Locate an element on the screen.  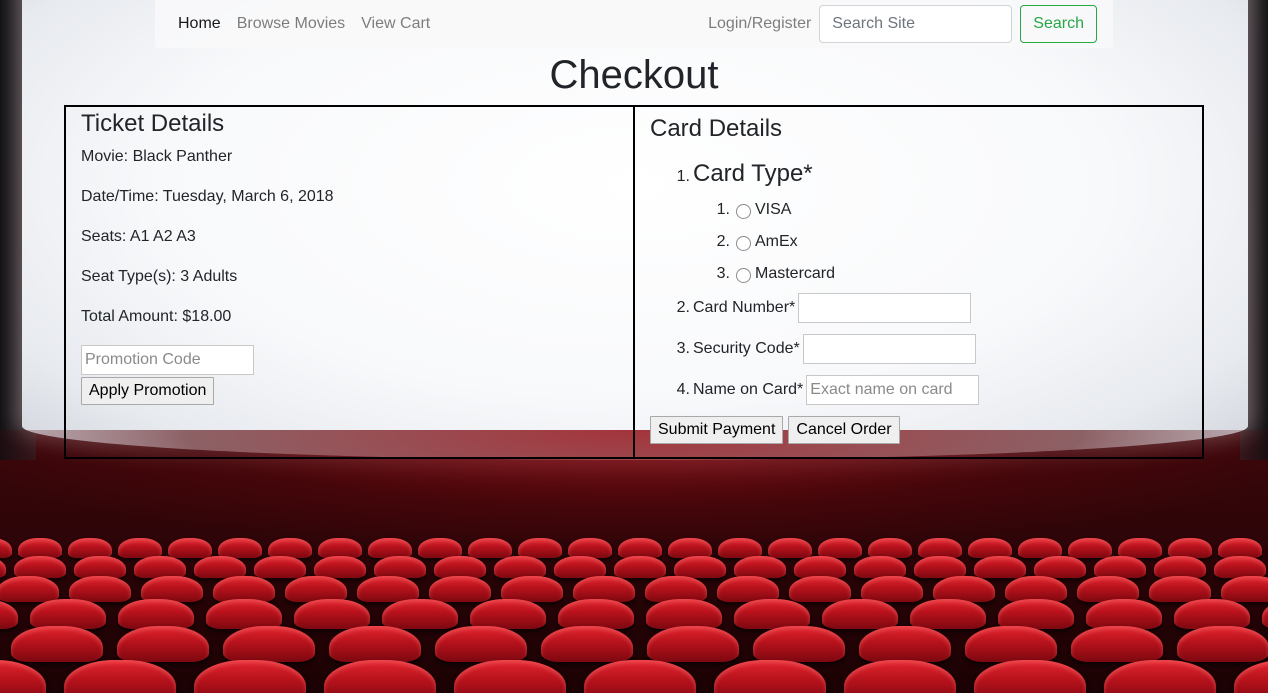
ticket-seat-types: Seat Type(s): 3 Adults is located at coordinates (159, 276).